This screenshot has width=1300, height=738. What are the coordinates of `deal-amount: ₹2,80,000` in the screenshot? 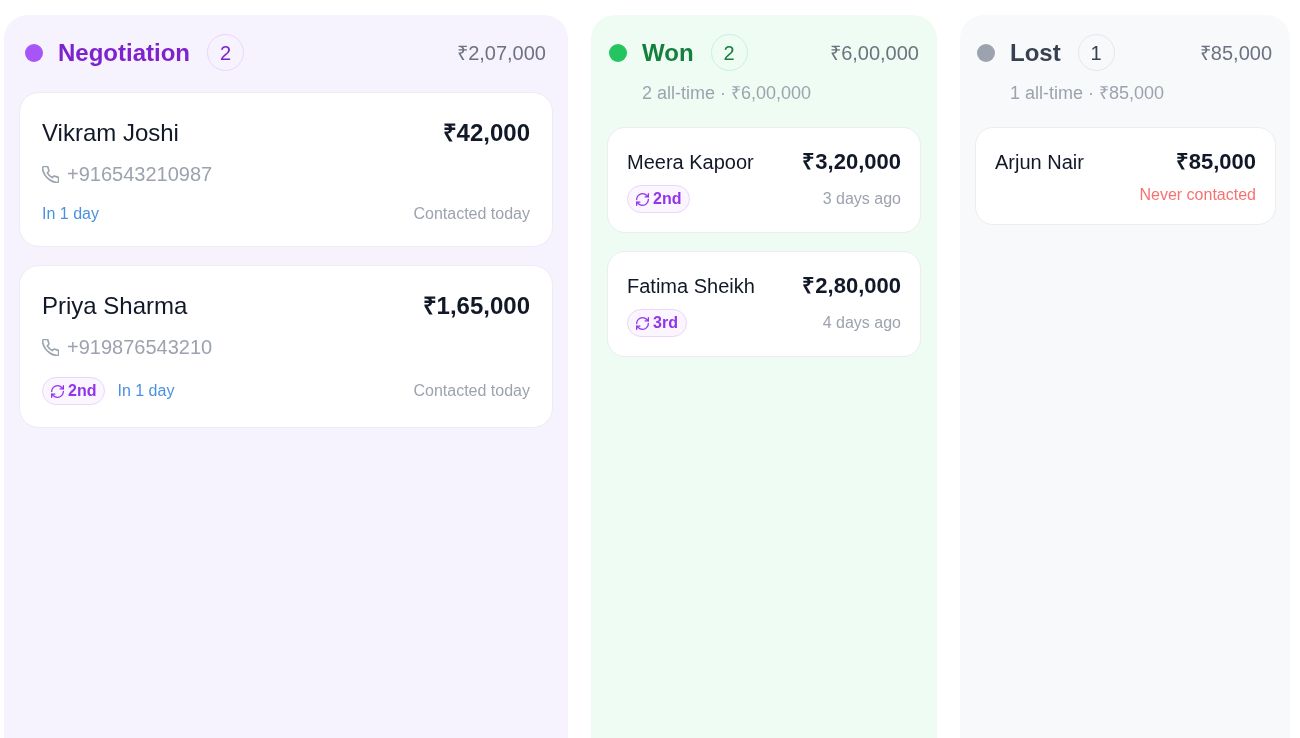 It's located at (851, 286).